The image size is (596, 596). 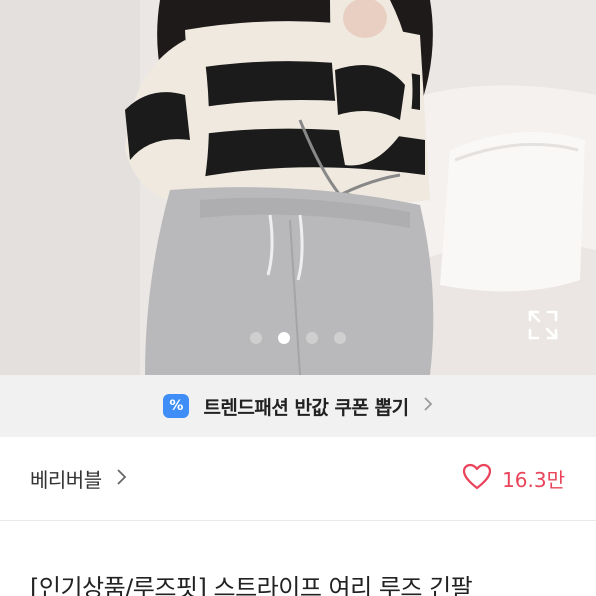 I want to click on seller-row: 베리버블 16.3만, so click(x=298, y=479).